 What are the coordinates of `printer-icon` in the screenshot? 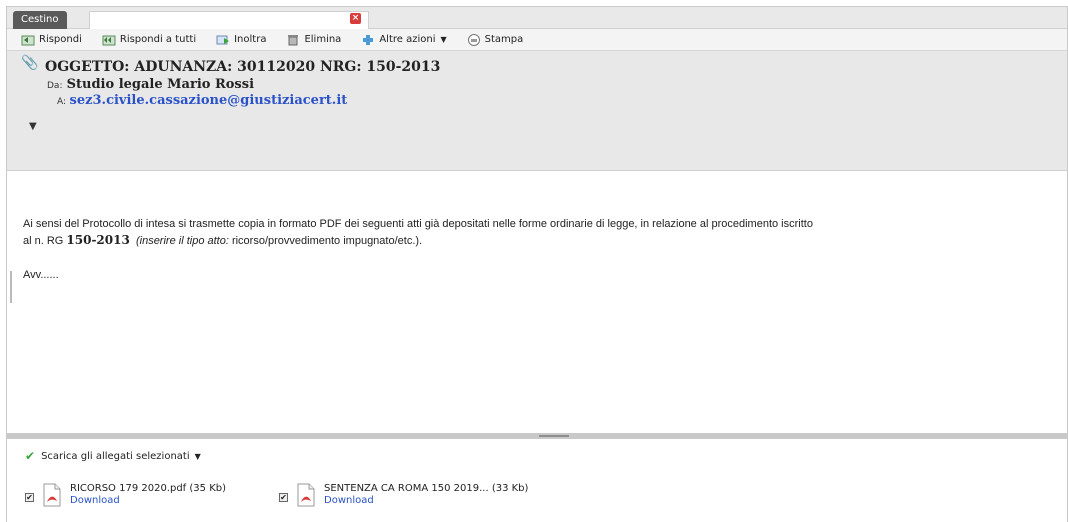 It's located at (473, 39).